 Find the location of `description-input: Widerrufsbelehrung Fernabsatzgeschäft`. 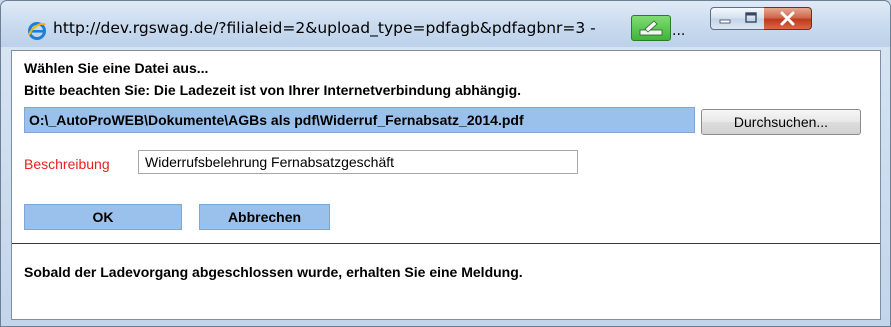

description-input: Widerrufsbelehrung Fernabsatzgeschäft is located at coordinates (358, 162).